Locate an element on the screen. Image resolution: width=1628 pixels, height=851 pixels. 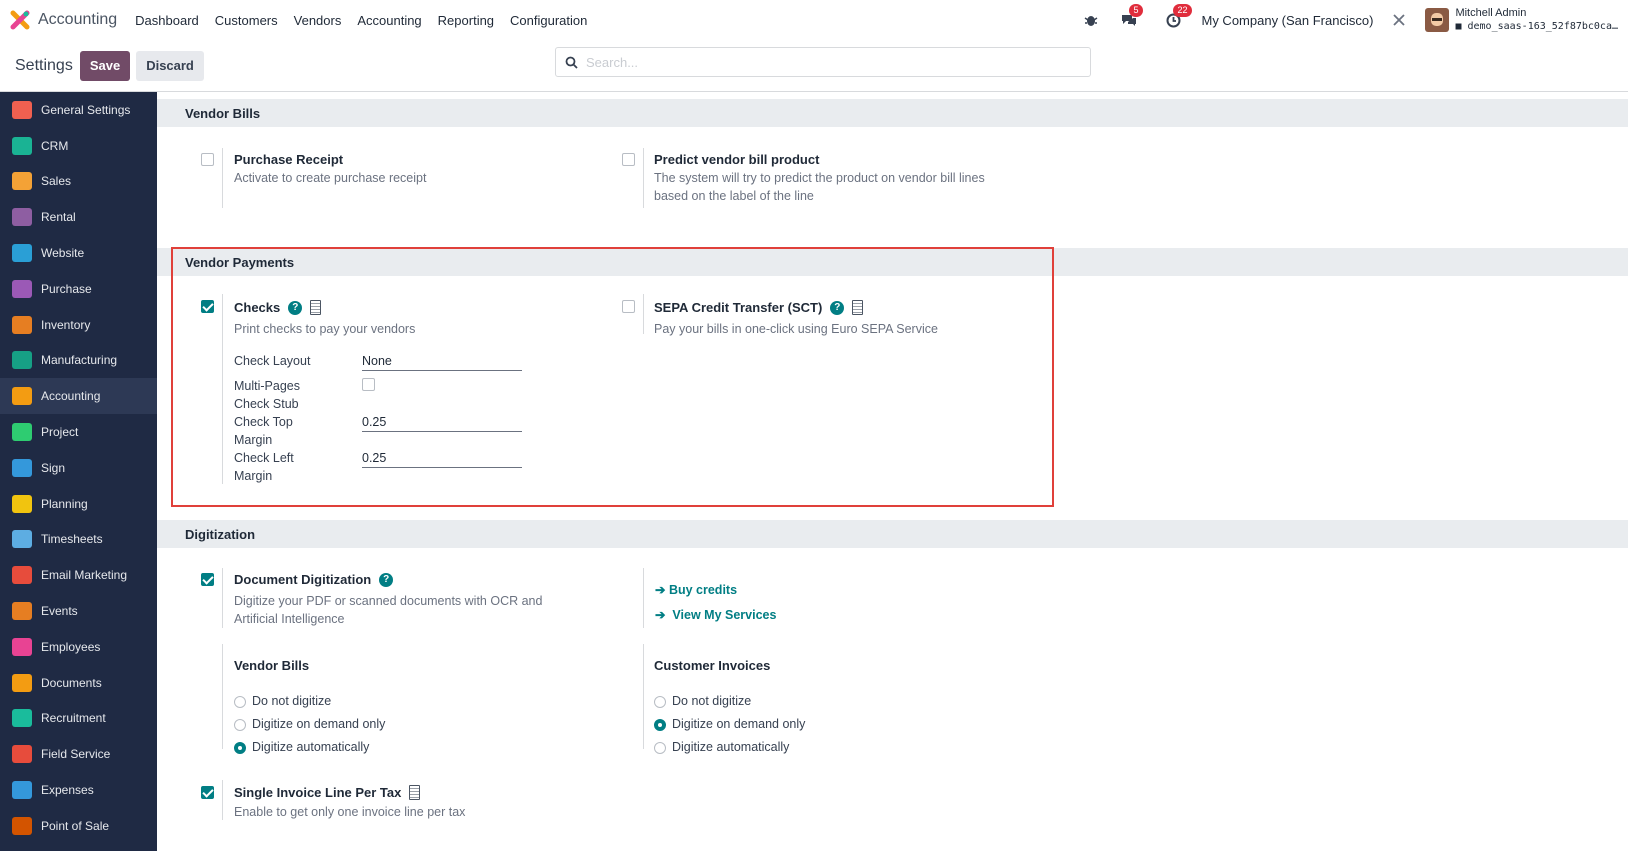
sidebar-item-planning: Planning is located at coordinates (78, 504).